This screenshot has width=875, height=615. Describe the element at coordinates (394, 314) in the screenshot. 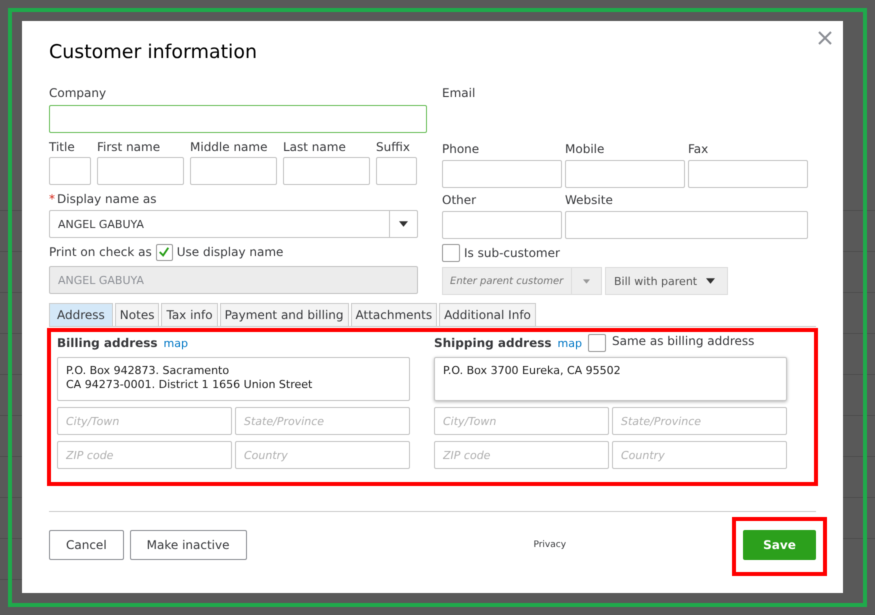

I see `tab: Attachments` at that location.